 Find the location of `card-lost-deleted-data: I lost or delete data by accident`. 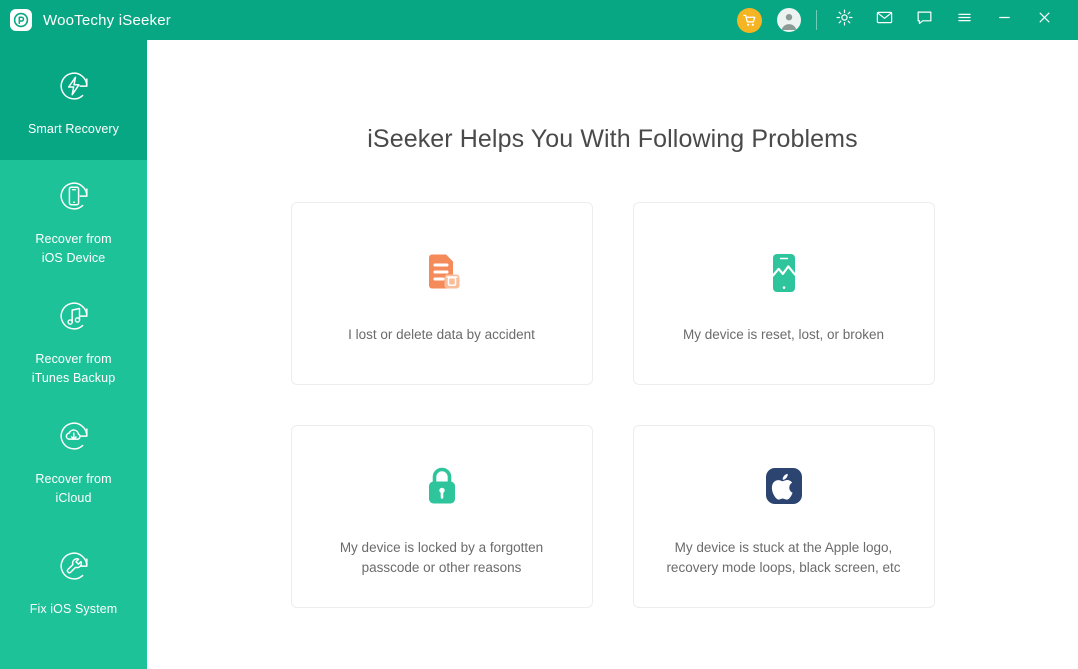

card-lost-deleted-data: I lost or delete data by accident is located at coordinates (441, 293).